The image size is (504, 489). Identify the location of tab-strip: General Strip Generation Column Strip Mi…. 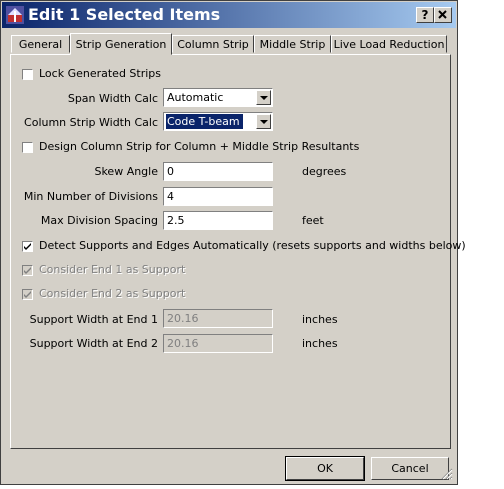
(230, 44).